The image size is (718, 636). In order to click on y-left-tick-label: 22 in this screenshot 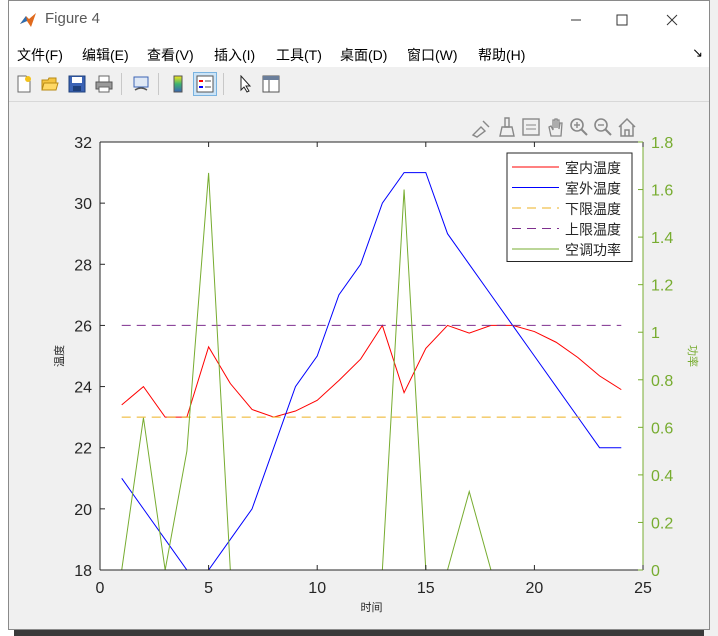, I will do `click(83, 449)`.